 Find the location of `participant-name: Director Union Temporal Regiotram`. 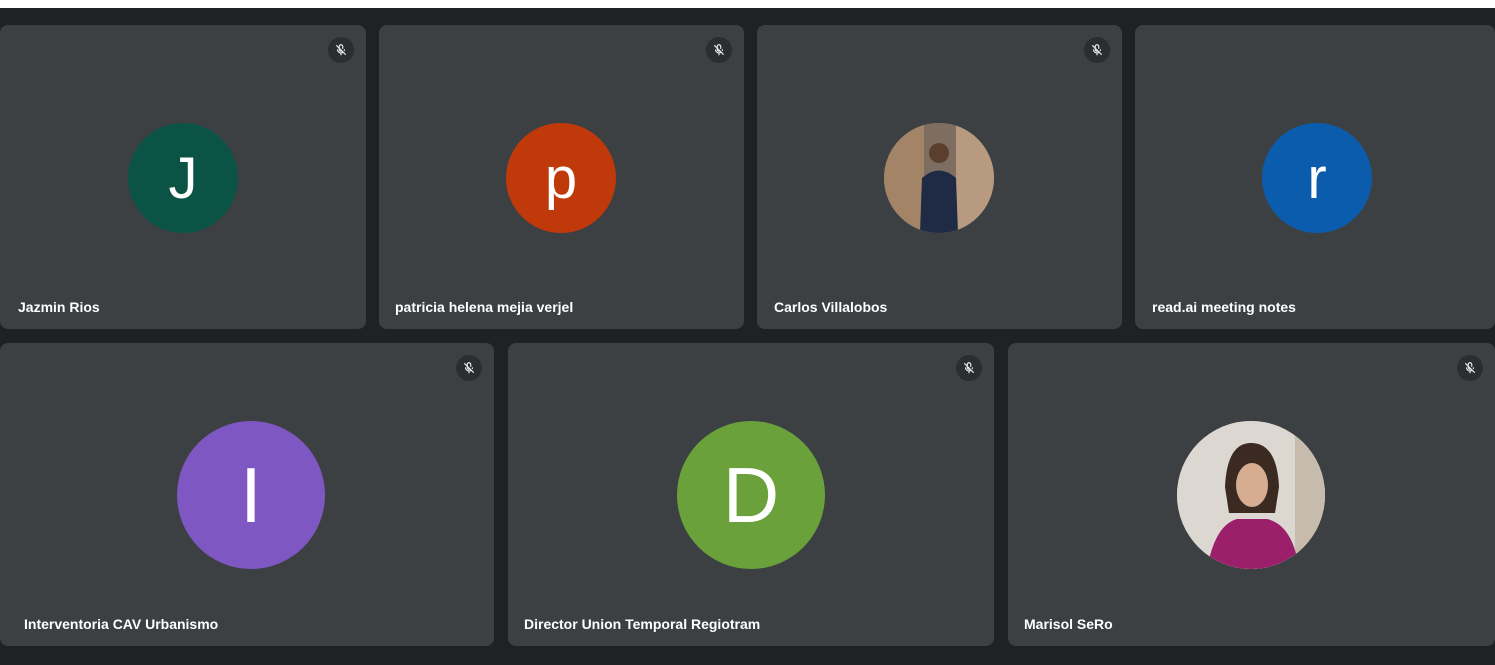

participant-name: Director Union Temporal Regiotram is located at coordinates (642, 624).